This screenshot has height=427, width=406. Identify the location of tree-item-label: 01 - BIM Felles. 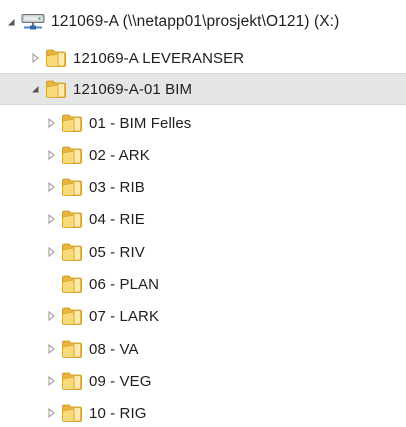
(140, 123).